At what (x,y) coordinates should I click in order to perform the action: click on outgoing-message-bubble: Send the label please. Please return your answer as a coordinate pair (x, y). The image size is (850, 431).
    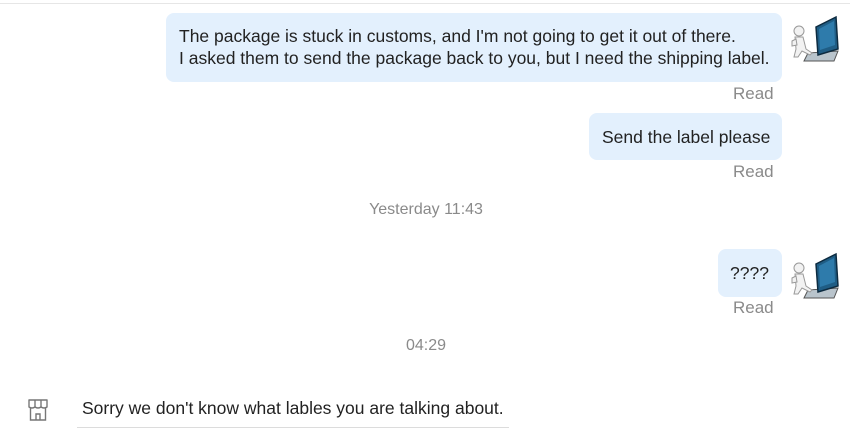
    Looking at the image, I should click on (685, 136).